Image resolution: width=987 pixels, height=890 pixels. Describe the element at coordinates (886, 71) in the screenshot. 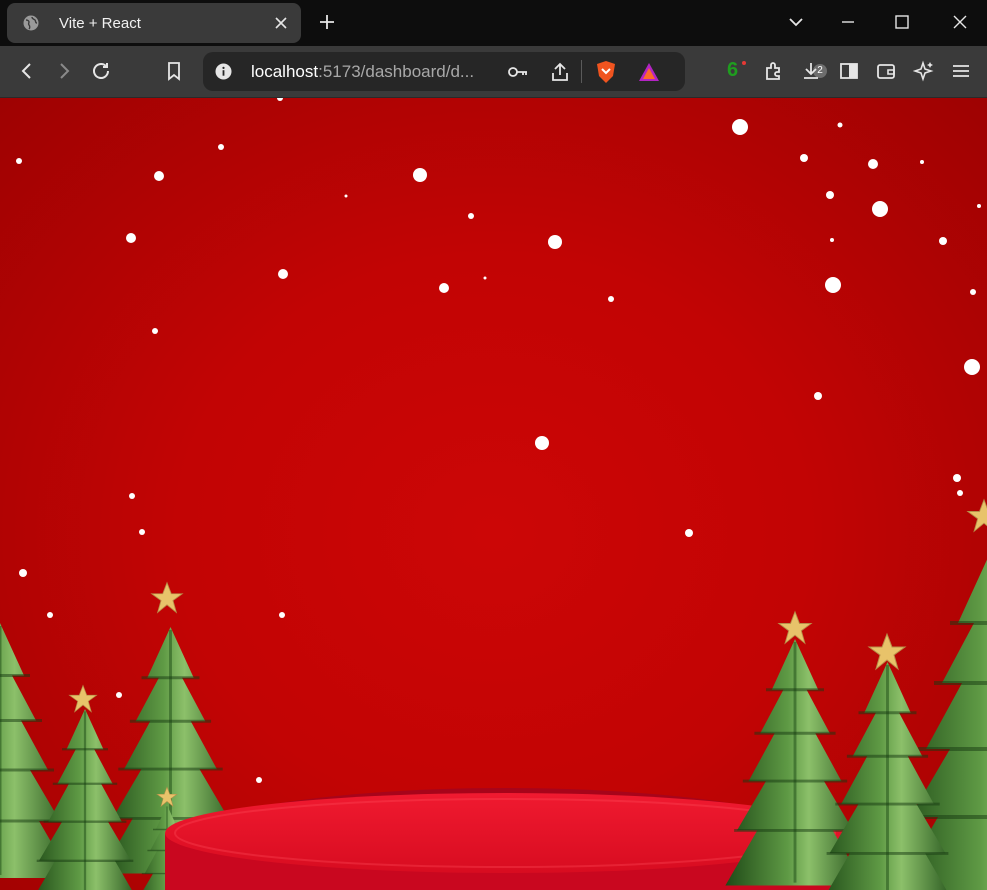

I see `wallet-icon` at that location.